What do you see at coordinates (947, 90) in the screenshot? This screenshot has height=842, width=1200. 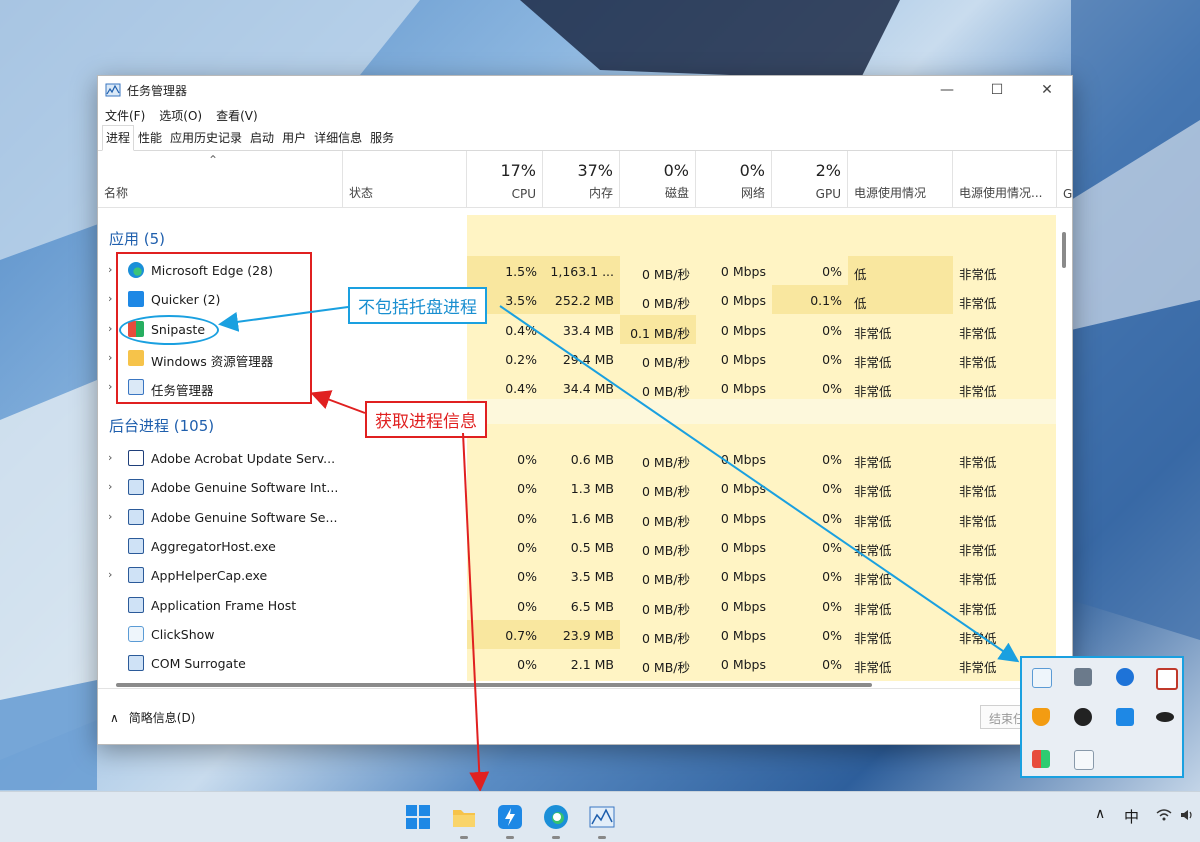 I see `minimize-button: —` at bounding box center [947, 90].